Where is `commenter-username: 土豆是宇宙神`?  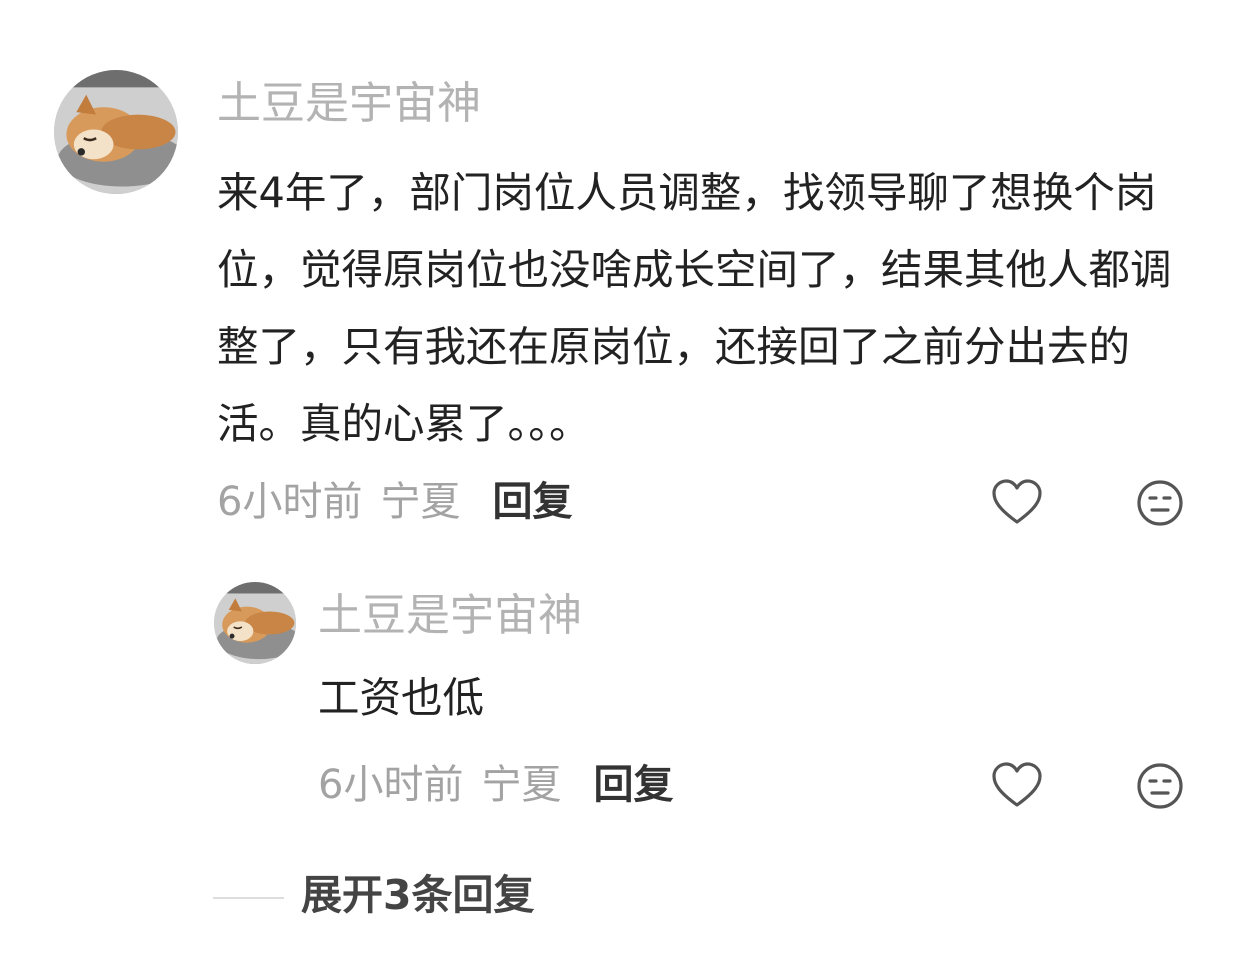
commenter-username: 土豆是宇宙神 is located at coordinates (349, 104).